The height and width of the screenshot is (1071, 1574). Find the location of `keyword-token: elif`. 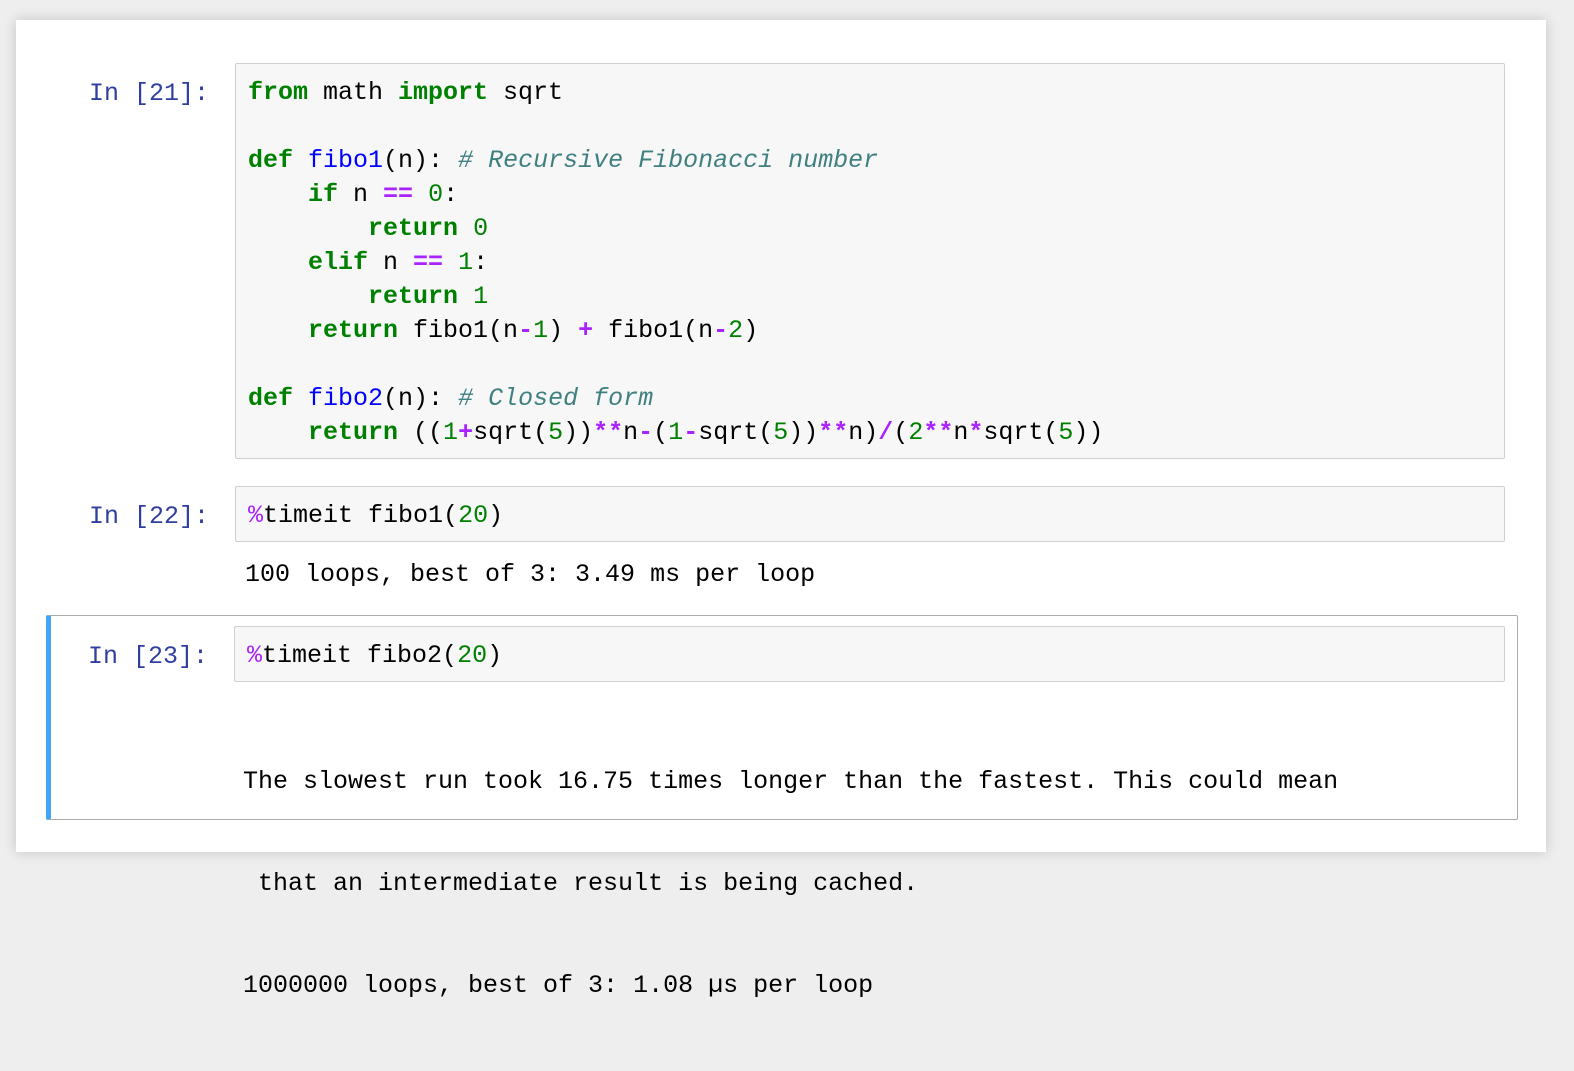

keyword-token: elif is located at coordinates (338, 262).